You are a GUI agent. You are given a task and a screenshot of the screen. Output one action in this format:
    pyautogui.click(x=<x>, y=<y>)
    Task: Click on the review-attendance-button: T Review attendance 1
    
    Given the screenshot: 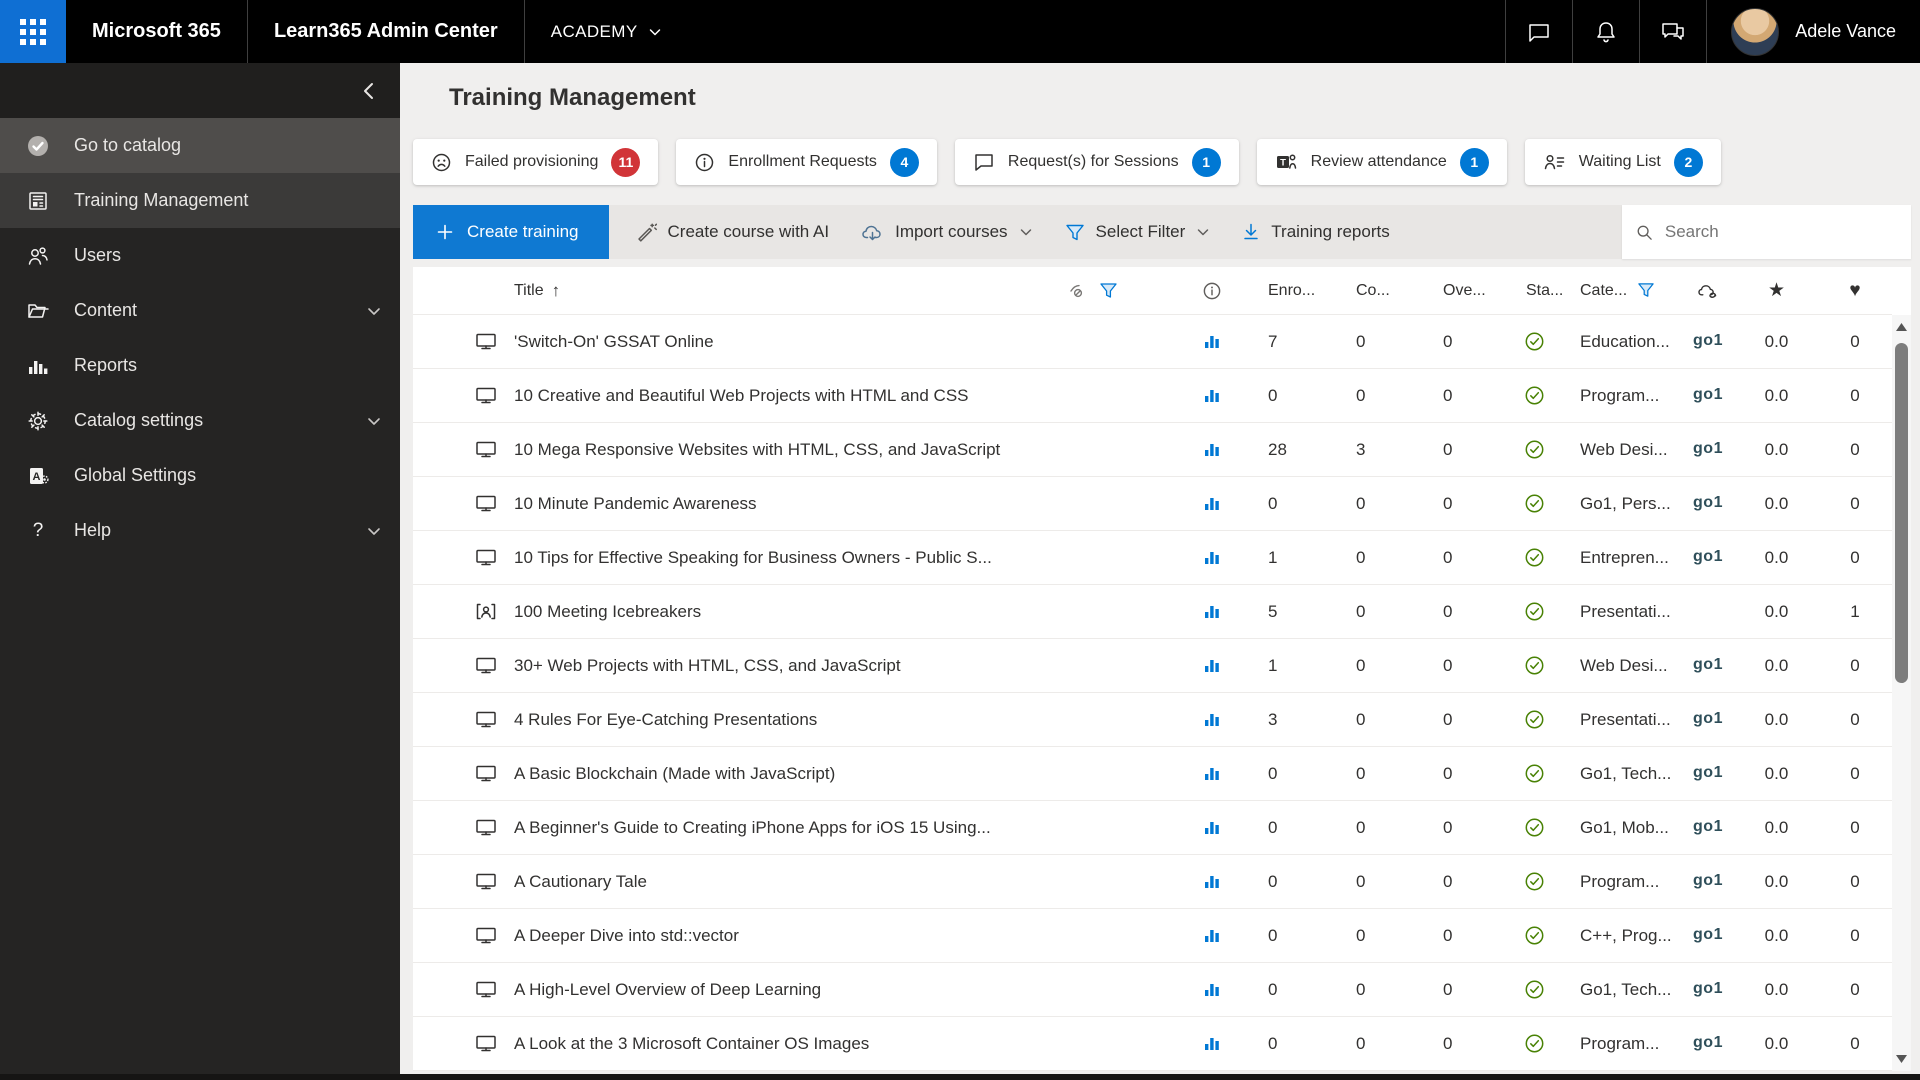 What is the action you would take?
    pyautogui.click(x=1381, y=162)
    